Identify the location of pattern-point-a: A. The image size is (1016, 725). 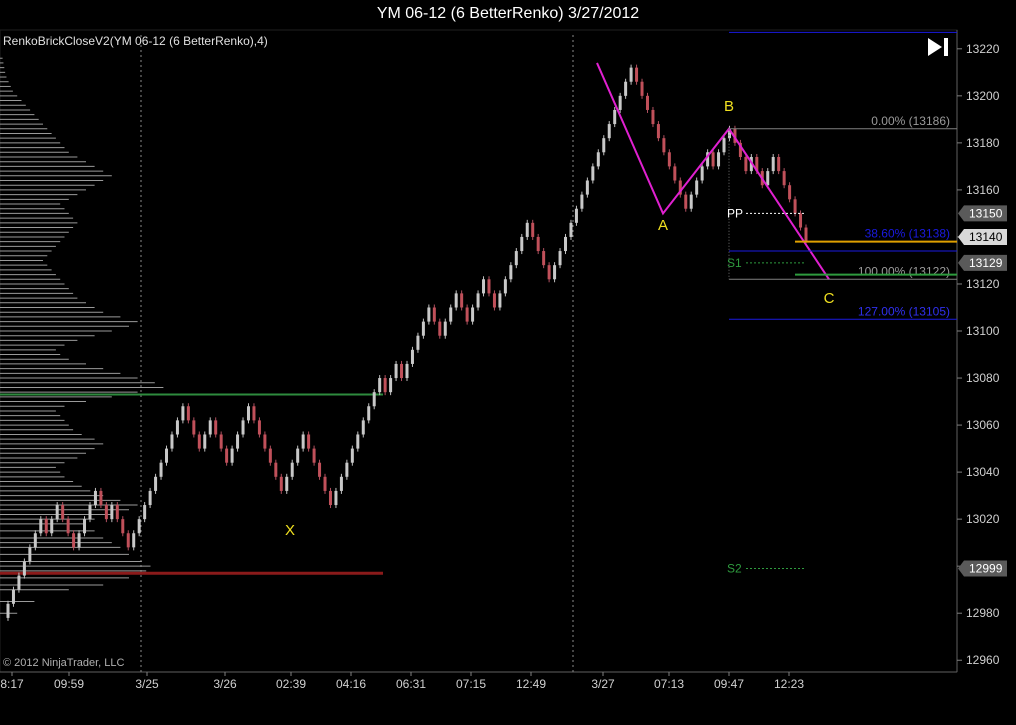
(663, 225).